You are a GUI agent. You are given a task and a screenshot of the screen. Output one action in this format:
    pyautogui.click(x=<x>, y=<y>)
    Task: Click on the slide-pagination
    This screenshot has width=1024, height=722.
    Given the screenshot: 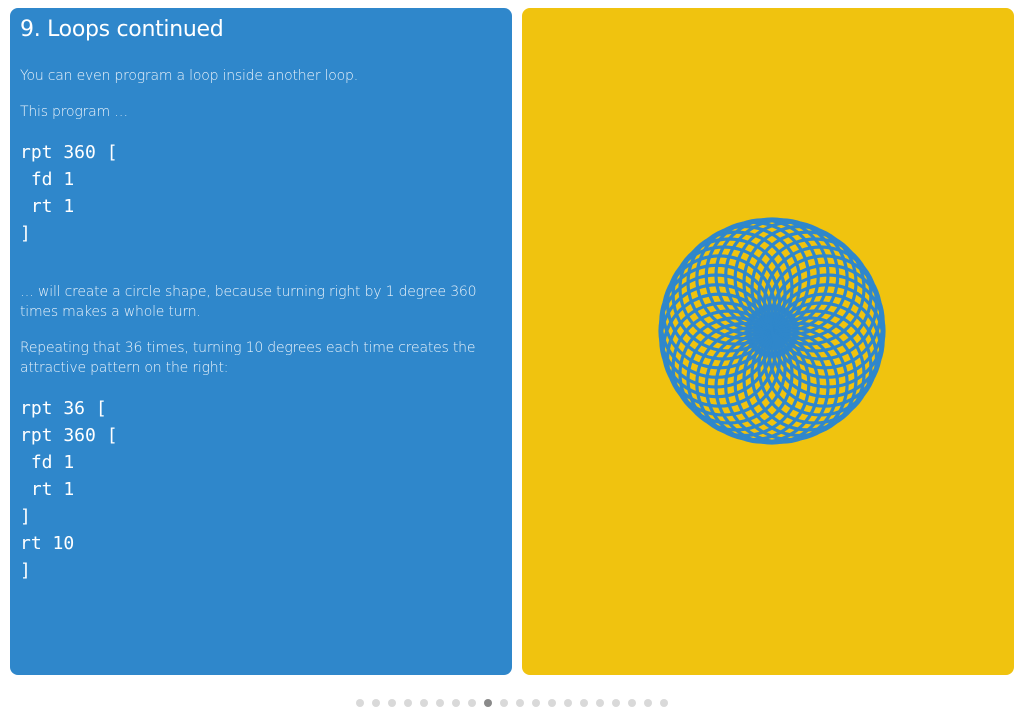 What is the action you would take?
    pyautogui.click(x=512, y=703)
    